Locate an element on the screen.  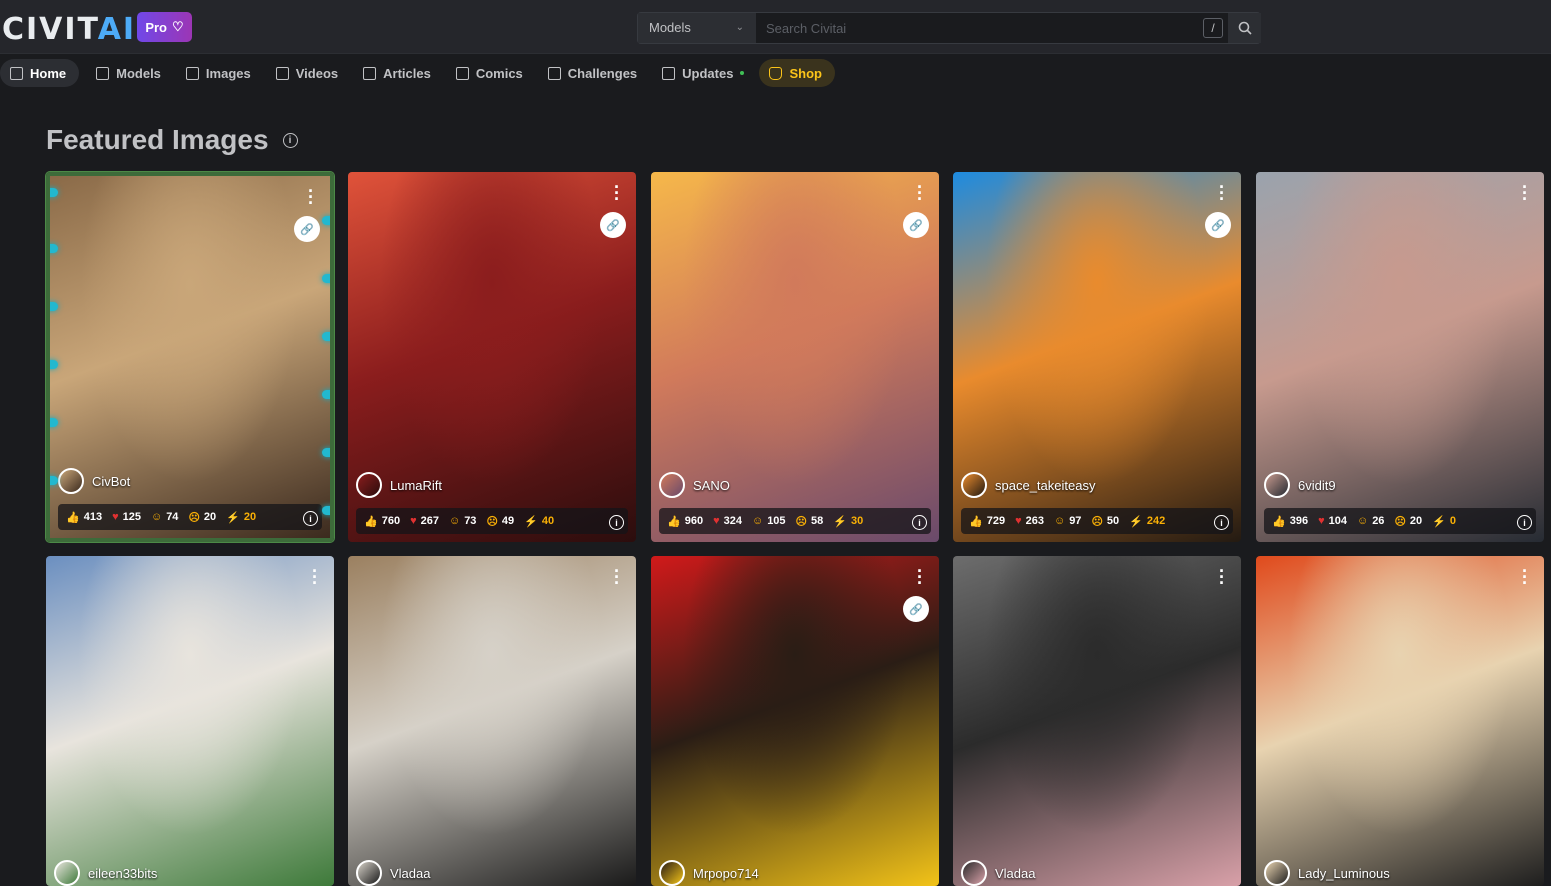
nav-label: Models is located at coordinates (138, 73).